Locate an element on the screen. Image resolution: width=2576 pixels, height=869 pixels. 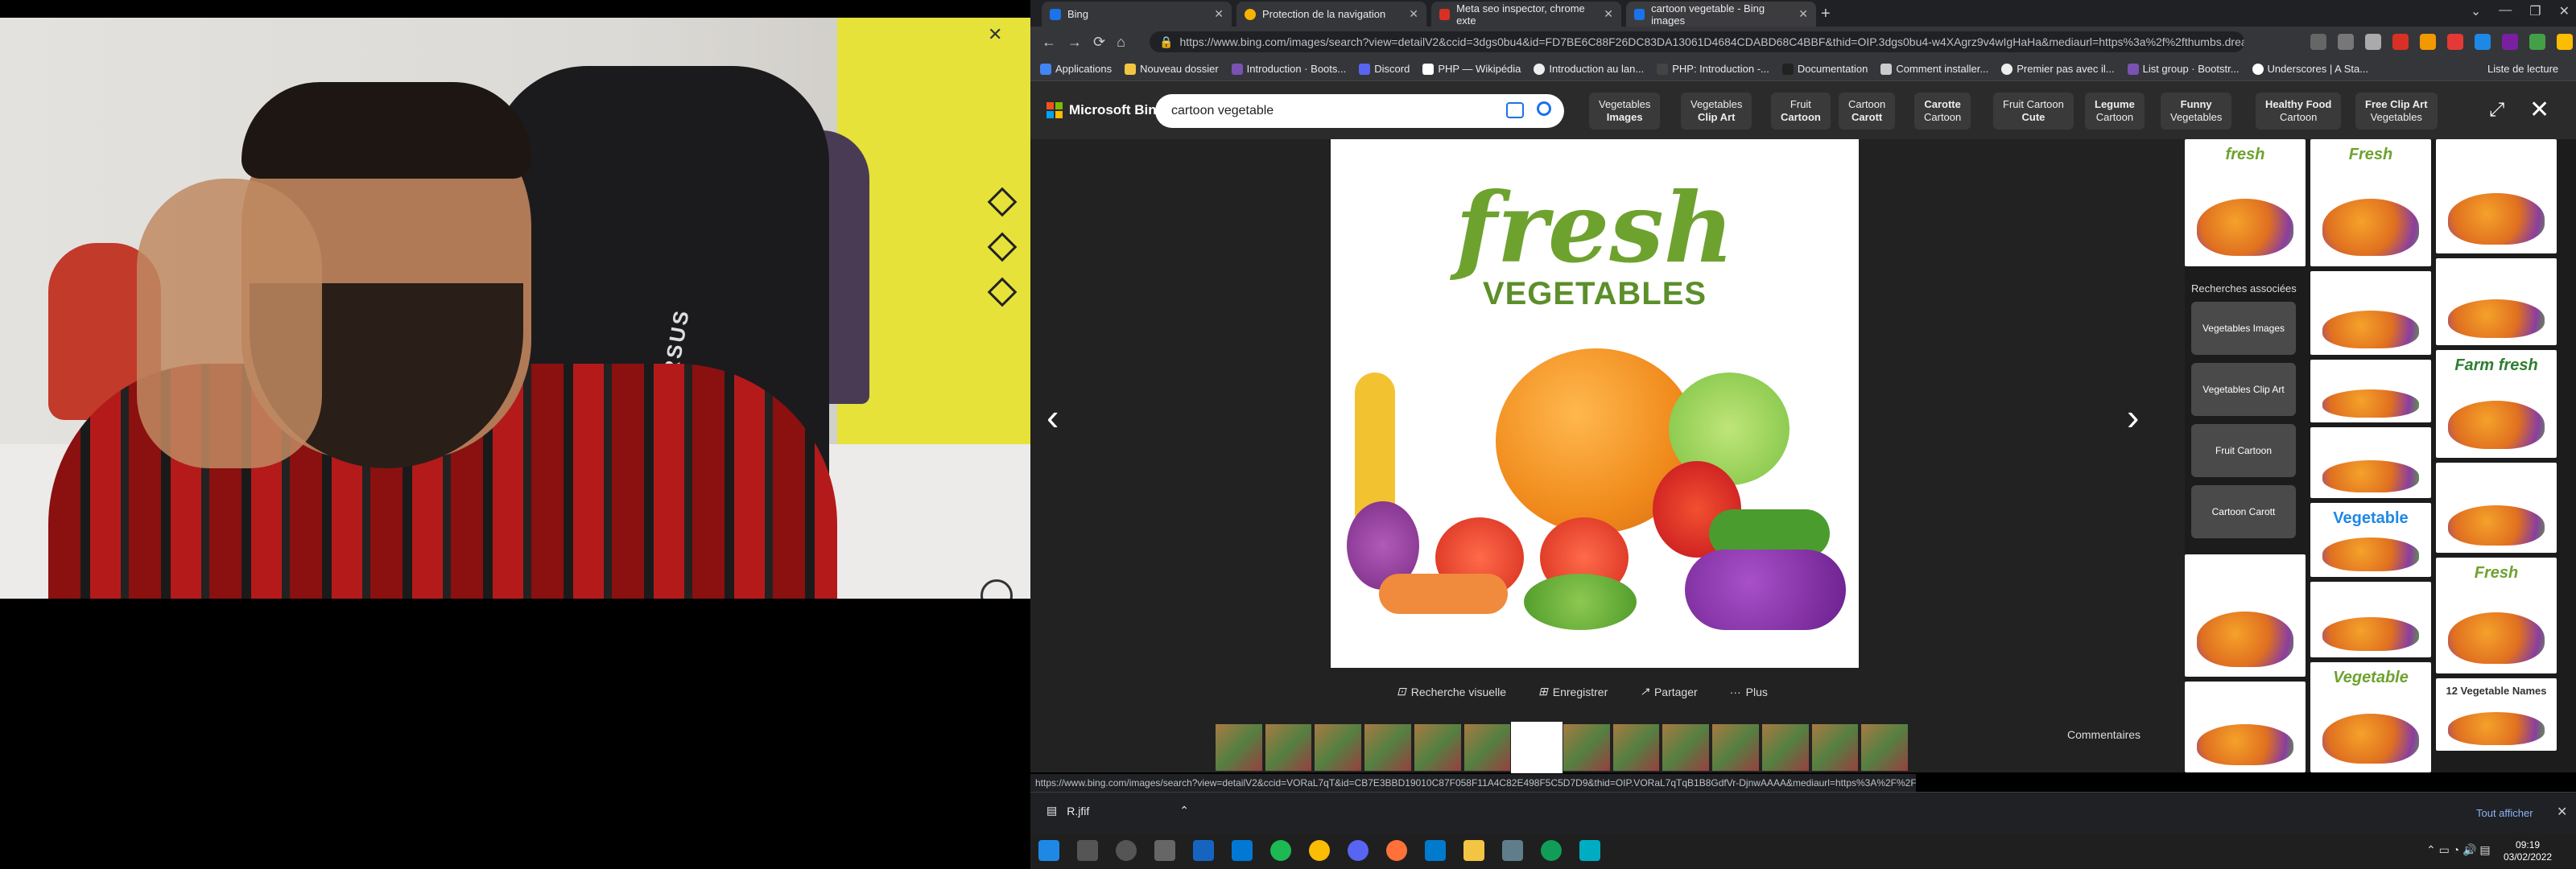
related-search: Fruit Cartoon is located at coordinates (2243, 450).